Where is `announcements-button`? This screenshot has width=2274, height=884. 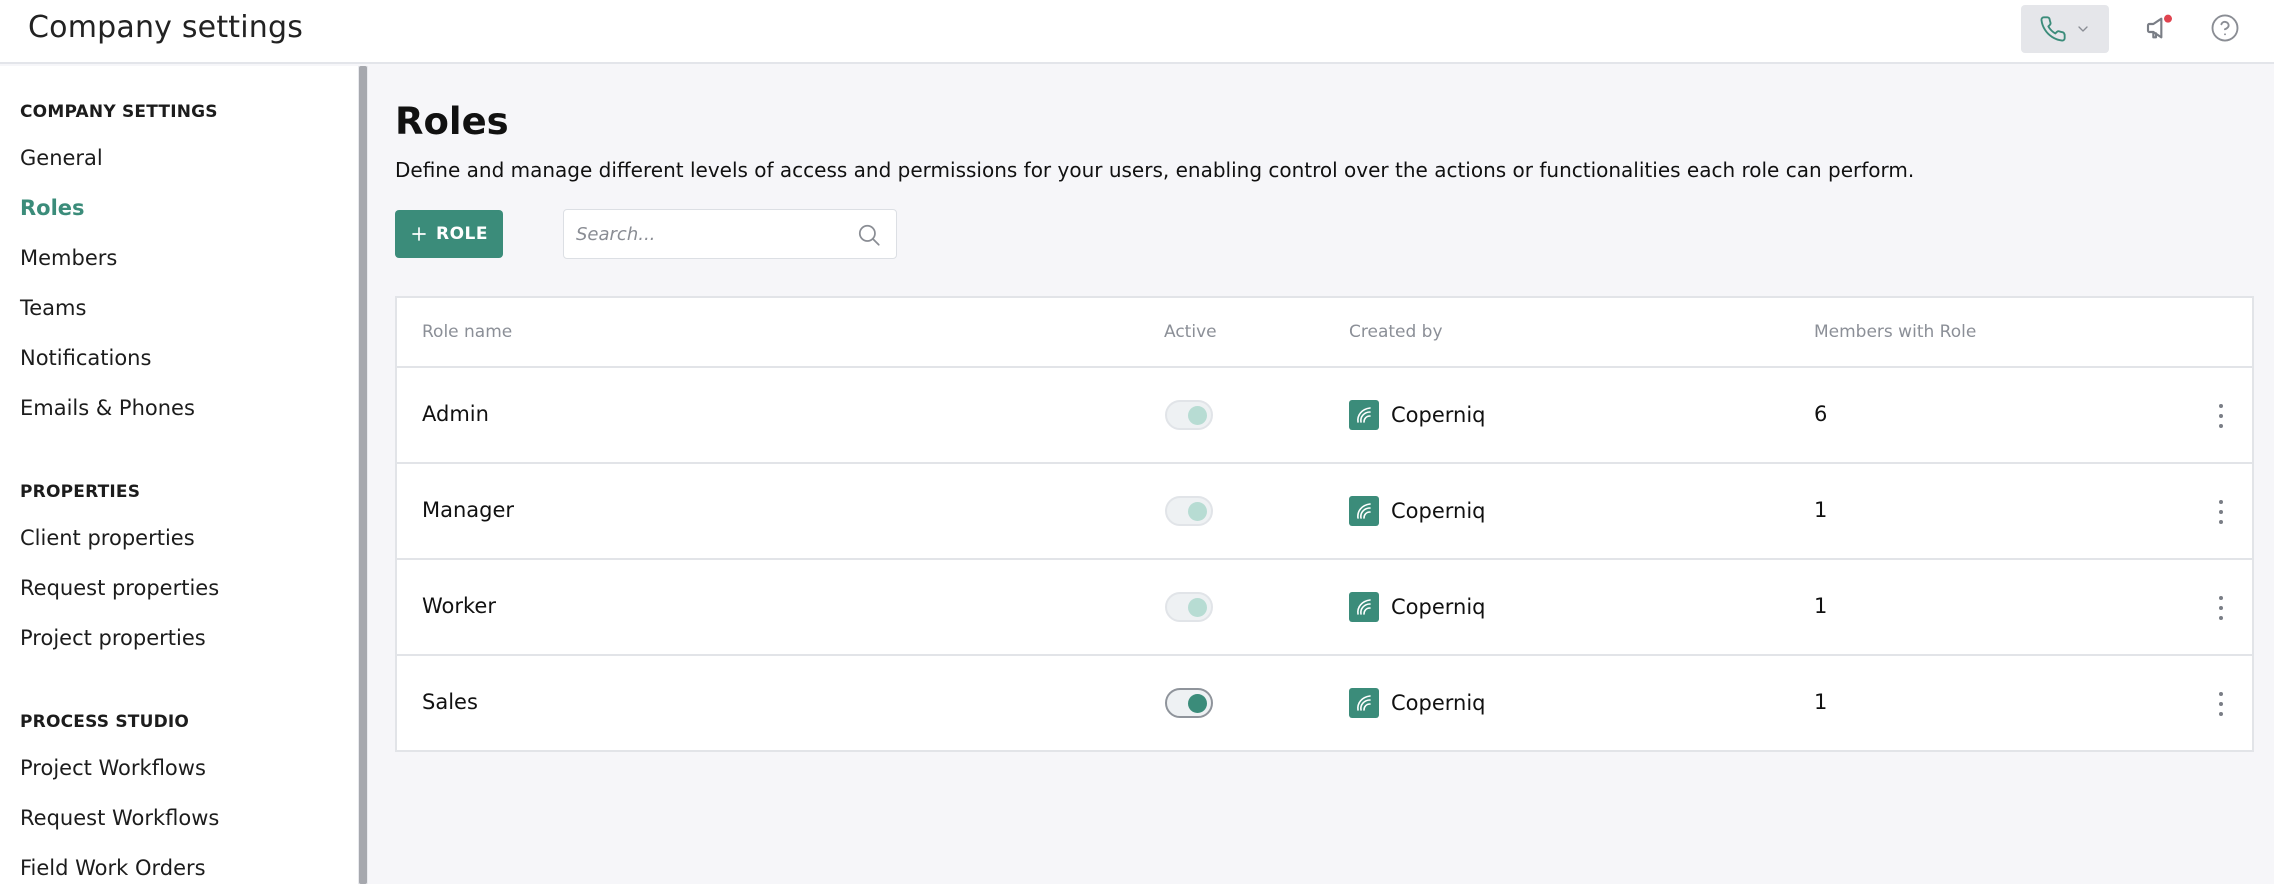 announcements-button is located at coordinates (2160, 28).